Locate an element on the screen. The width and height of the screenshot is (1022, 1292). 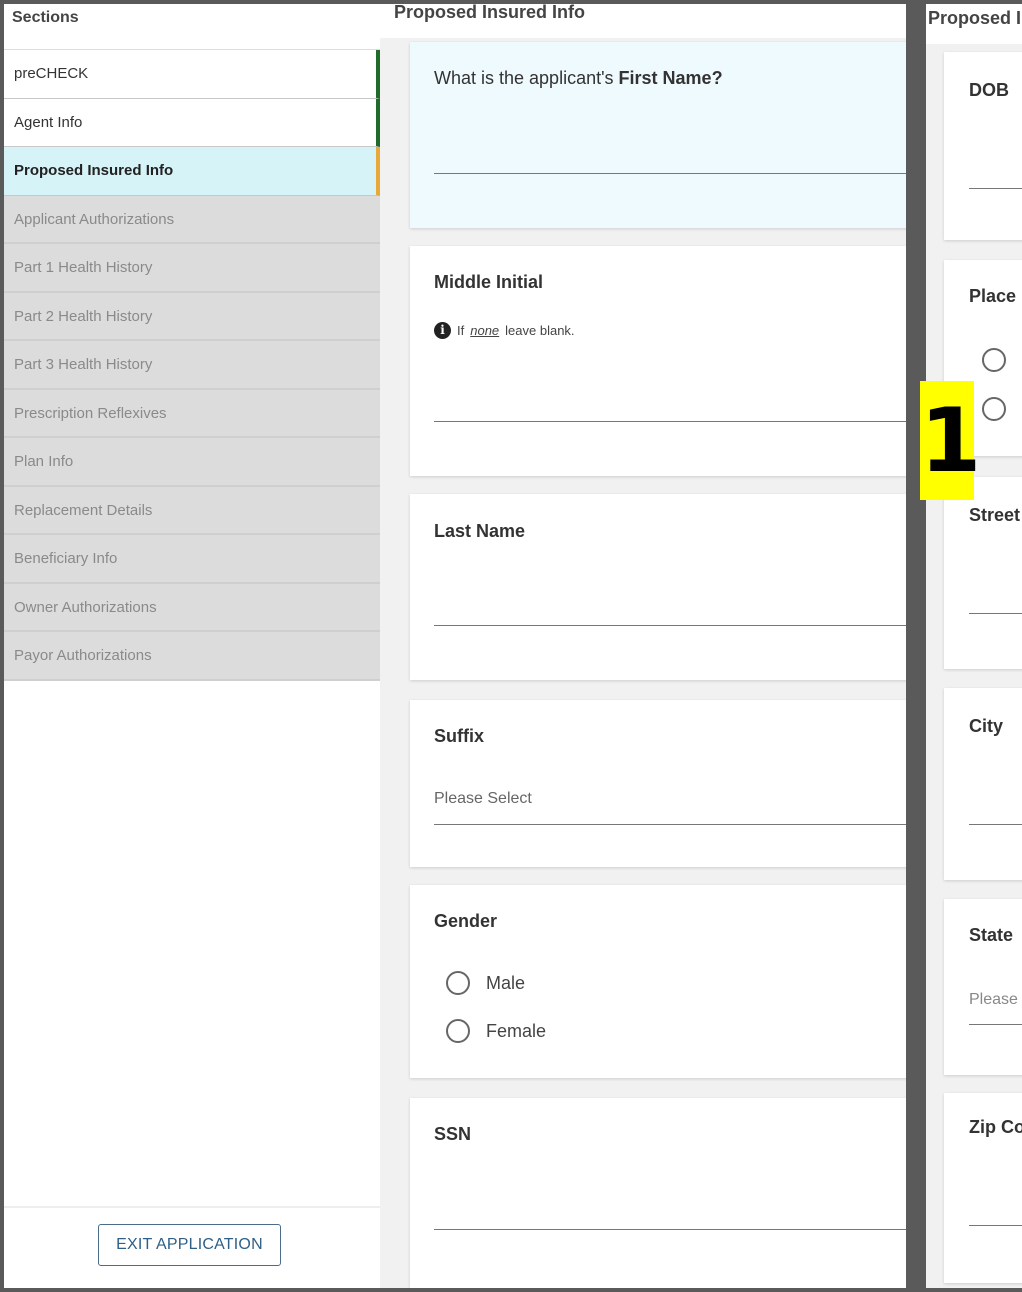
suffix-label: Suffix is located at coordinates (459, 736).